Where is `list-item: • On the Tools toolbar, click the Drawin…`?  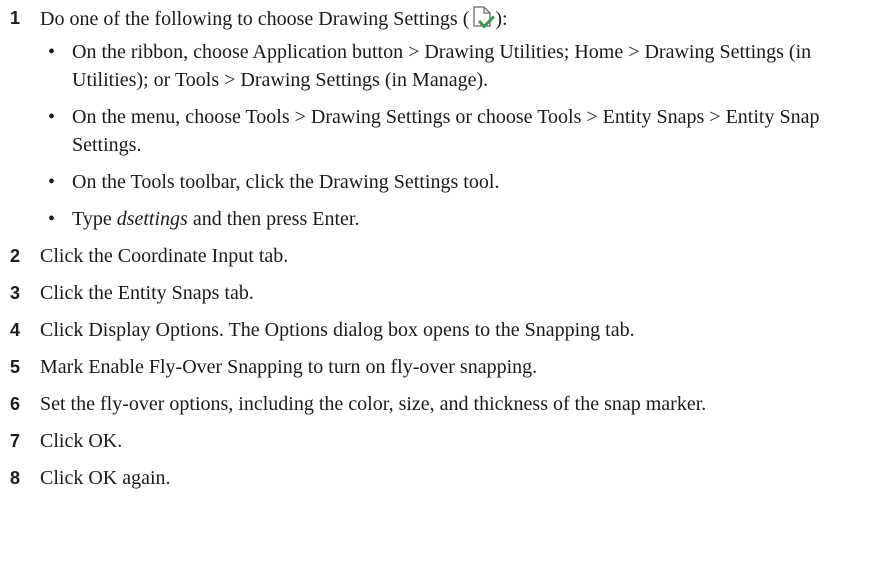
list-item: • On the Tools toolbar, click the Drawin… is located at coordinates (442, 182).